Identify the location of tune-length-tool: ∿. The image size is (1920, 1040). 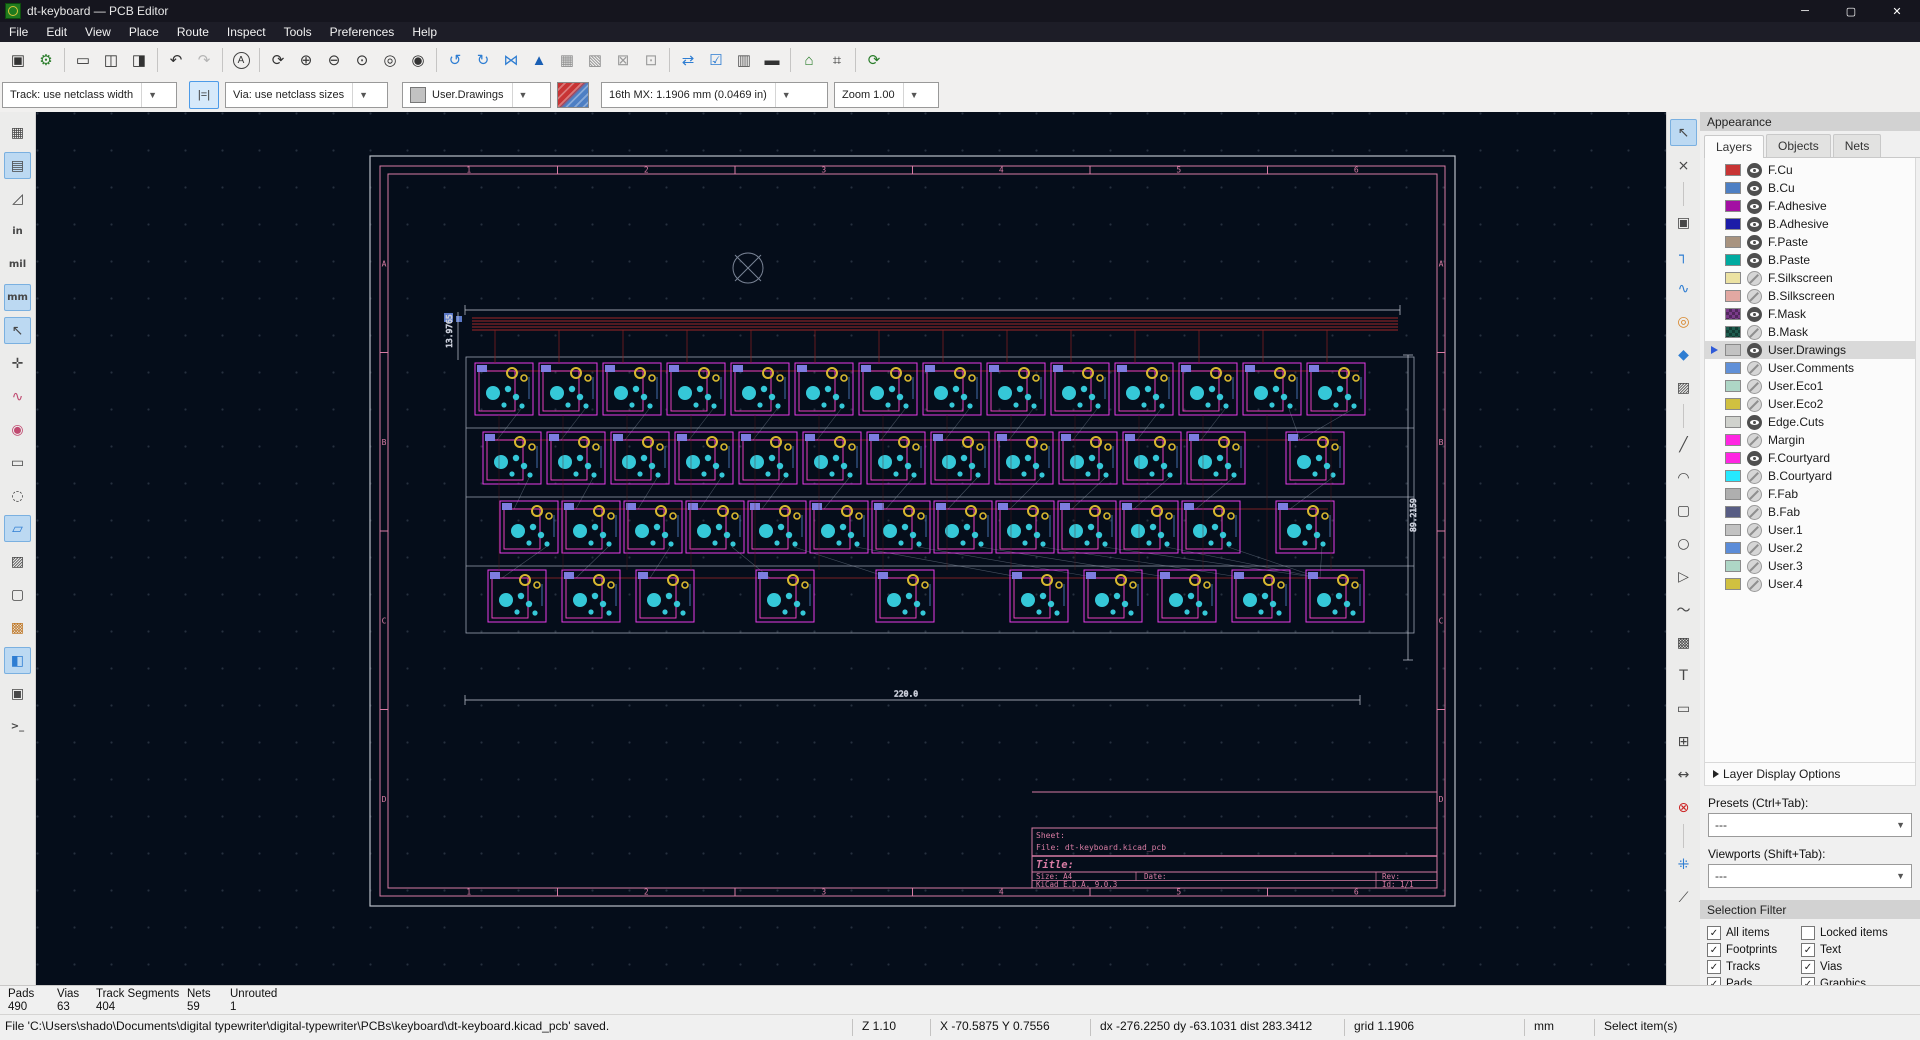
(1683, 288).